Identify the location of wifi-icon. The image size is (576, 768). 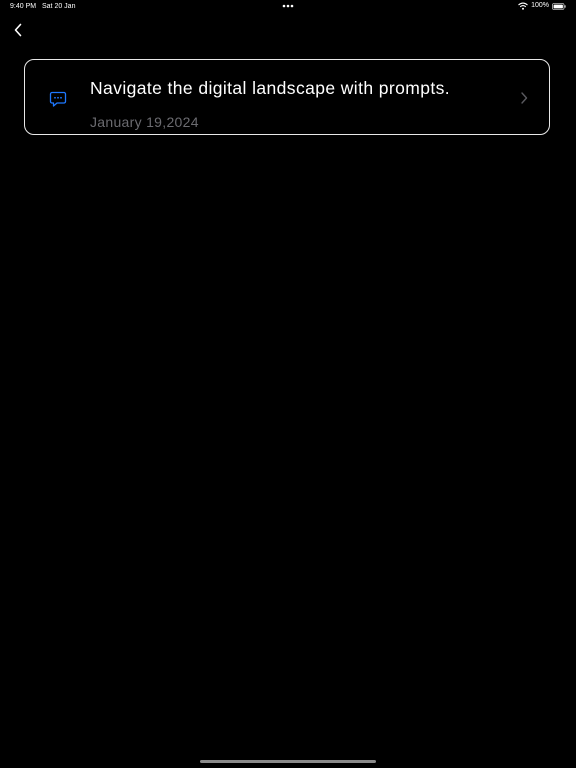
(523, 6).